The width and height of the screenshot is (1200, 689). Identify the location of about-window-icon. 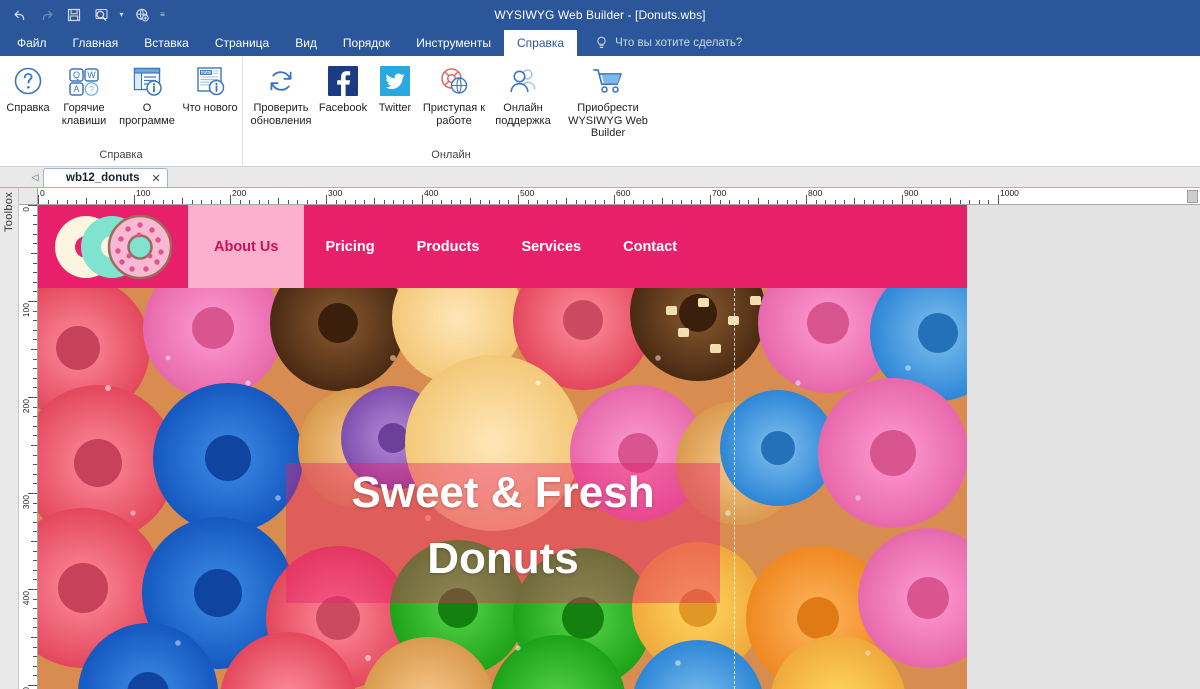
(147, 81).